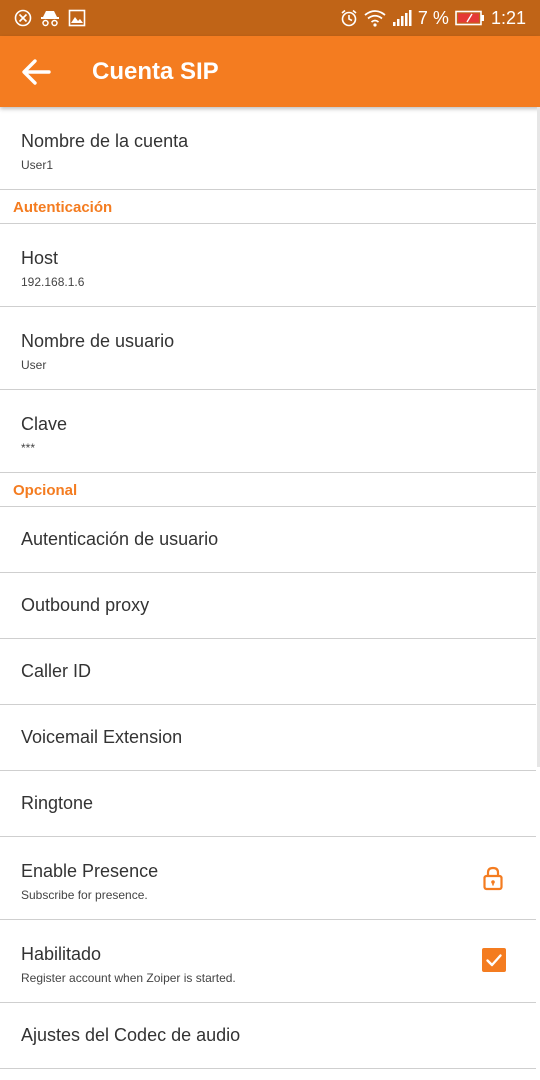  I want to click on gallery-icon, so click(77, 18).